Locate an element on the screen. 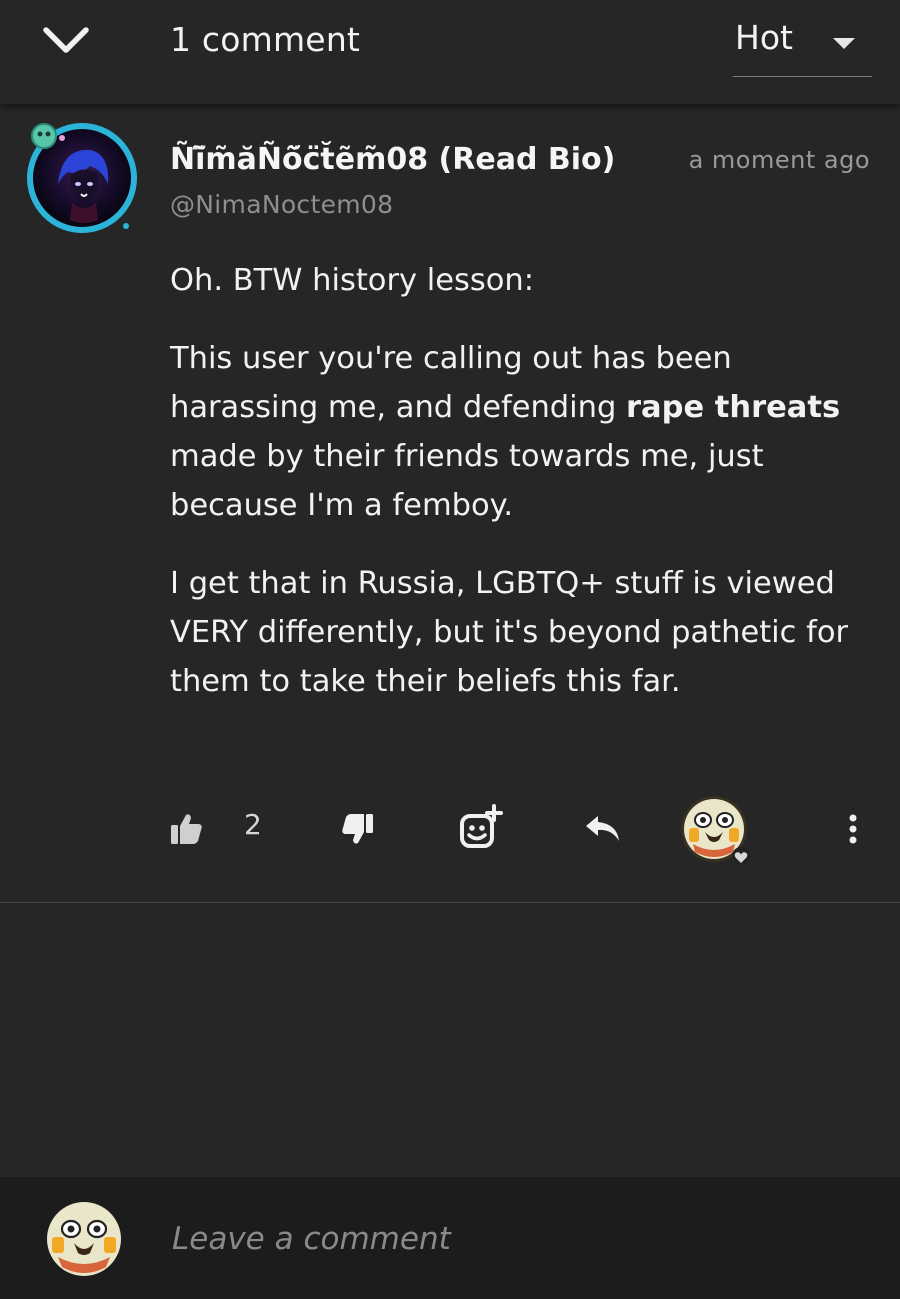 Image resolution: width=900 pixels, height=1299 pixels. dislike-button is located at coordinates (358, 831).